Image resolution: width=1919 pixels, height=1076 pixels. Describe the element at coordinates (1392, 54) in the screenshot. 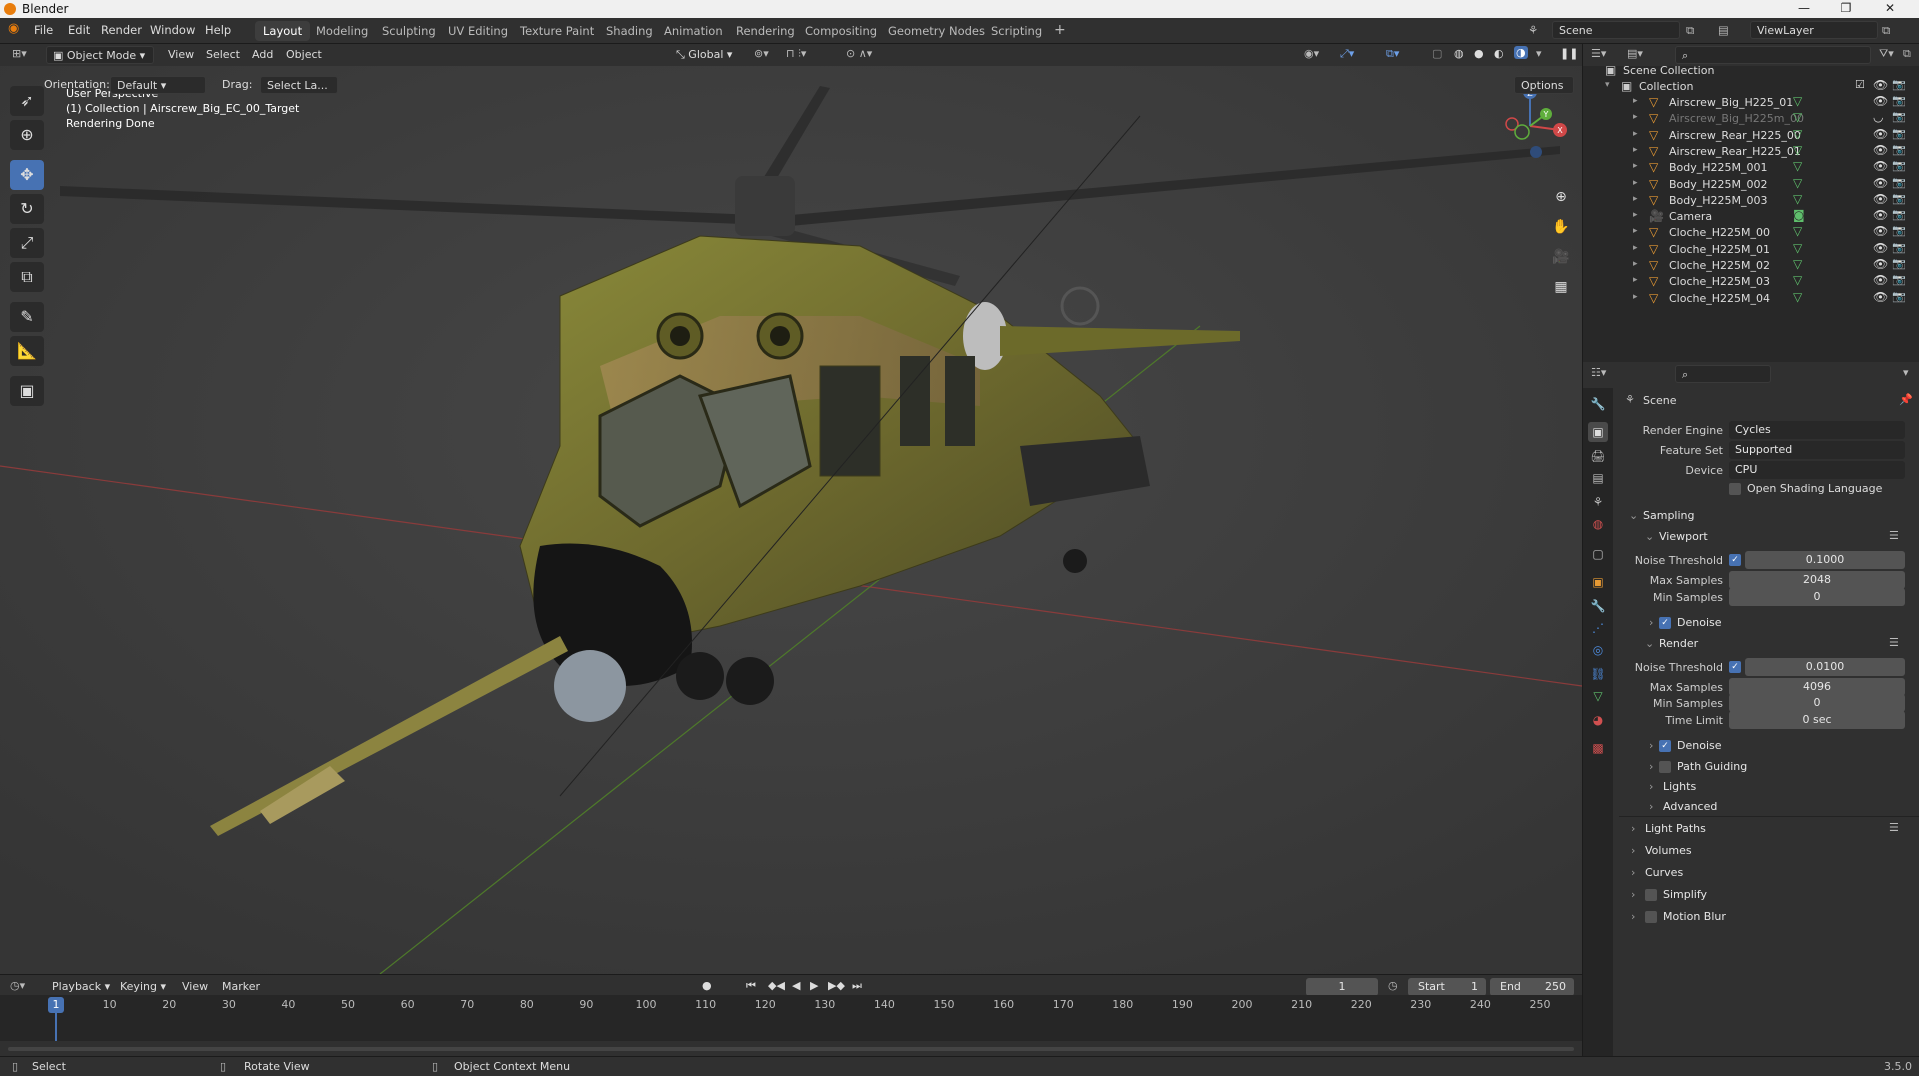

I see `overlay-toggle-icon: ⧉▾` at that location.